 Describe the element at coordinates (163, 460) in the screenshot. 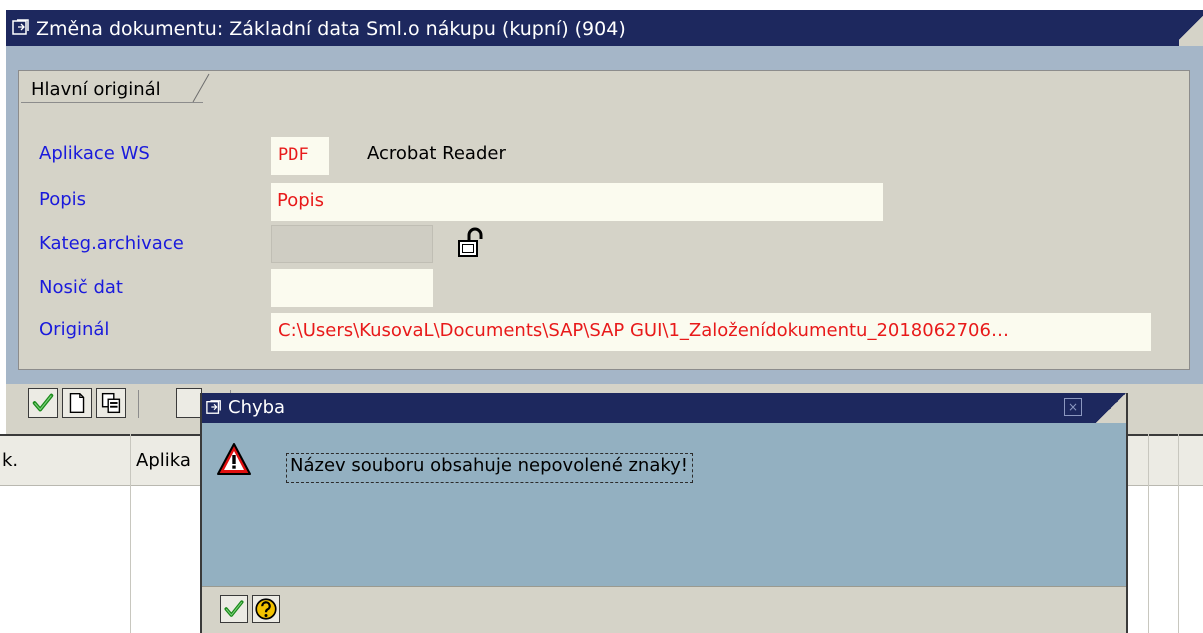

I see `column-header: Aplika` at that location.